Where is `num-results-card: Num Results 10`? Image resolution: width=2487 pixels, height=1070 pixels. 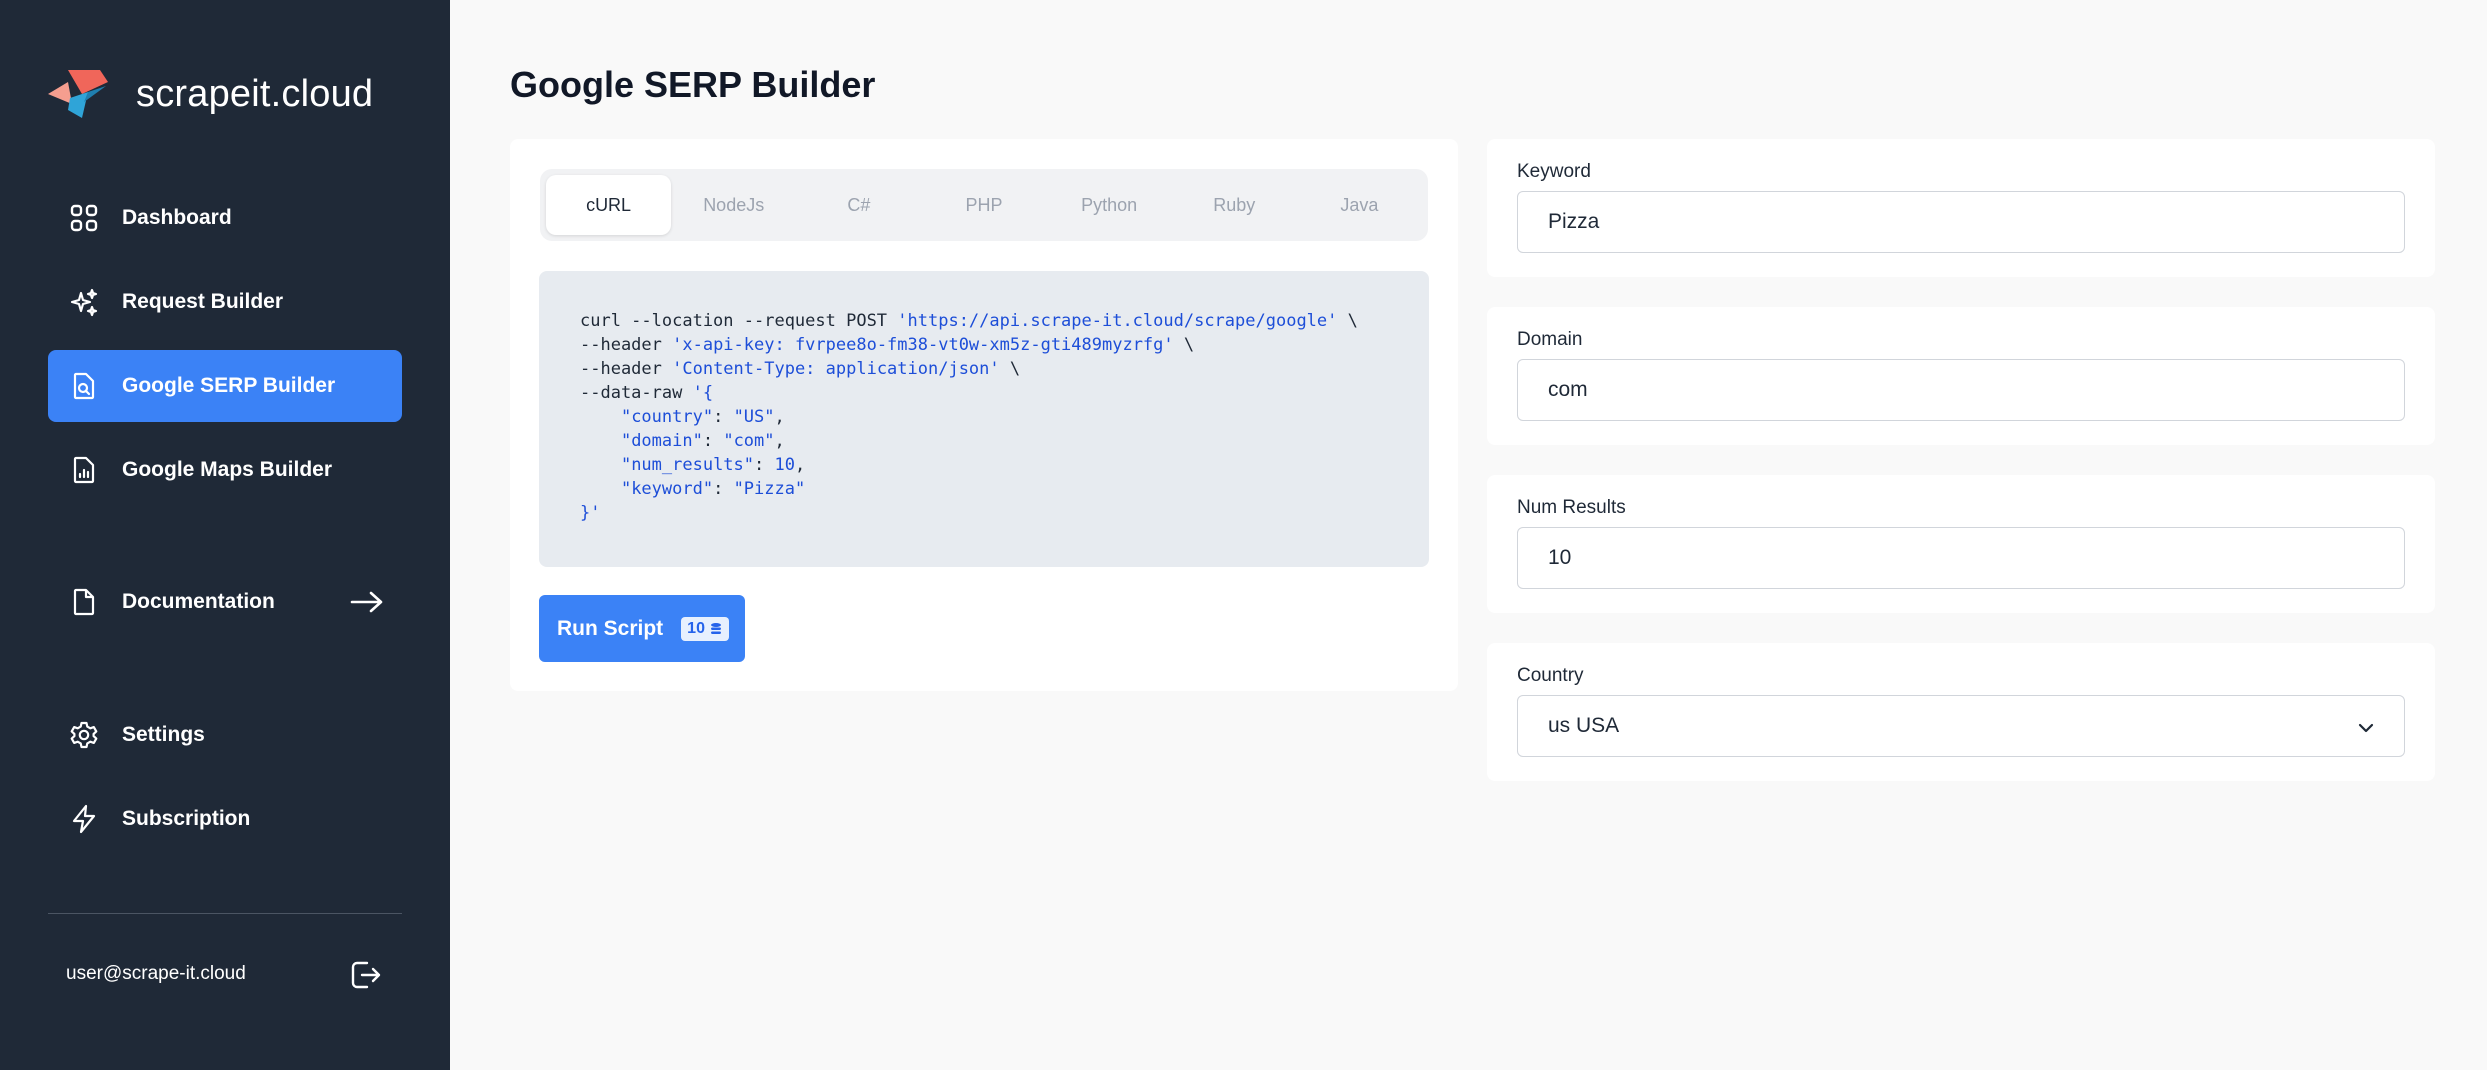 num-results-card: Num Results 10 is located at coordinates (1961, 544).